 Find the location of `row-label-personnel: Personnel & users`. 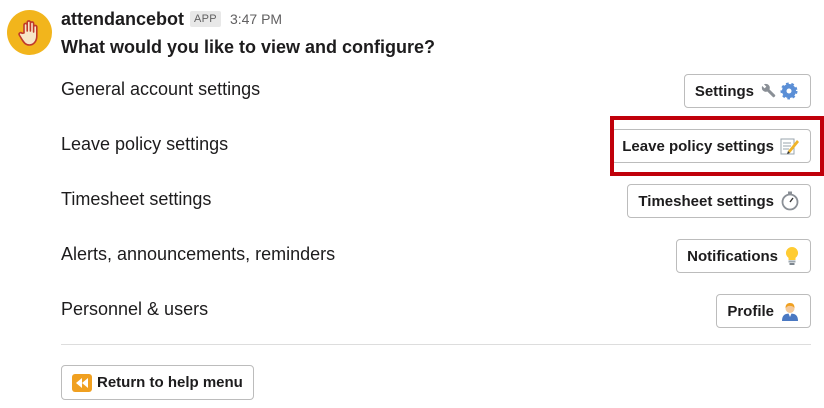

row-label-personnel: Personnel & users is located at coordinates (135, 309).